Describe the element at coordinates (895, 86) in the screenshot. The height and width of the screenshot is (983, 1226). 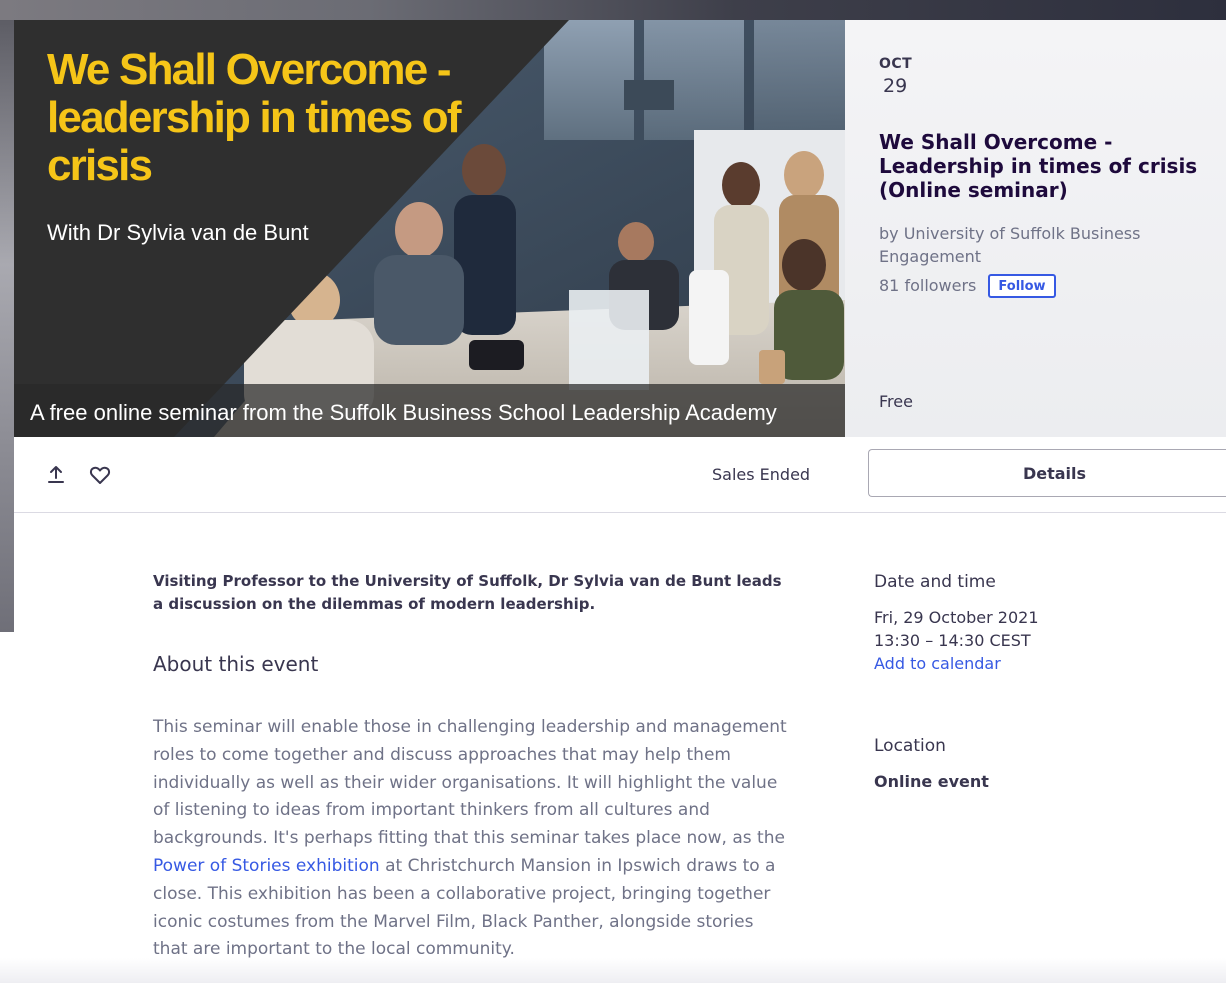
I see `event-day: 29` at that location.